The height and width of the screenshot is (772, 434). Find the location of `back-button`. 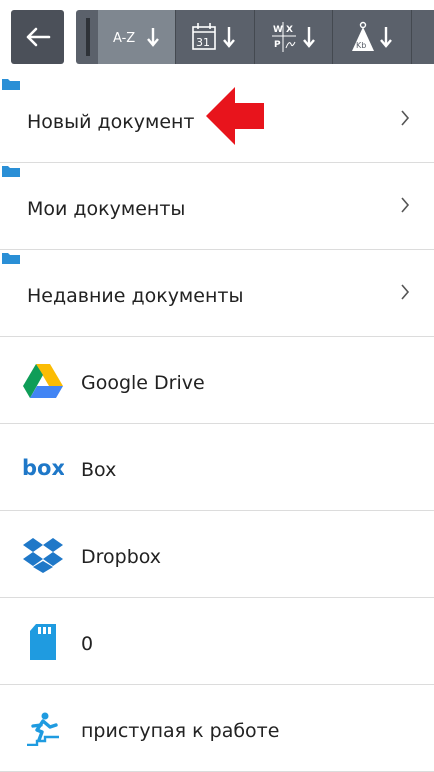

back-button is located at coordinates (37, 37).